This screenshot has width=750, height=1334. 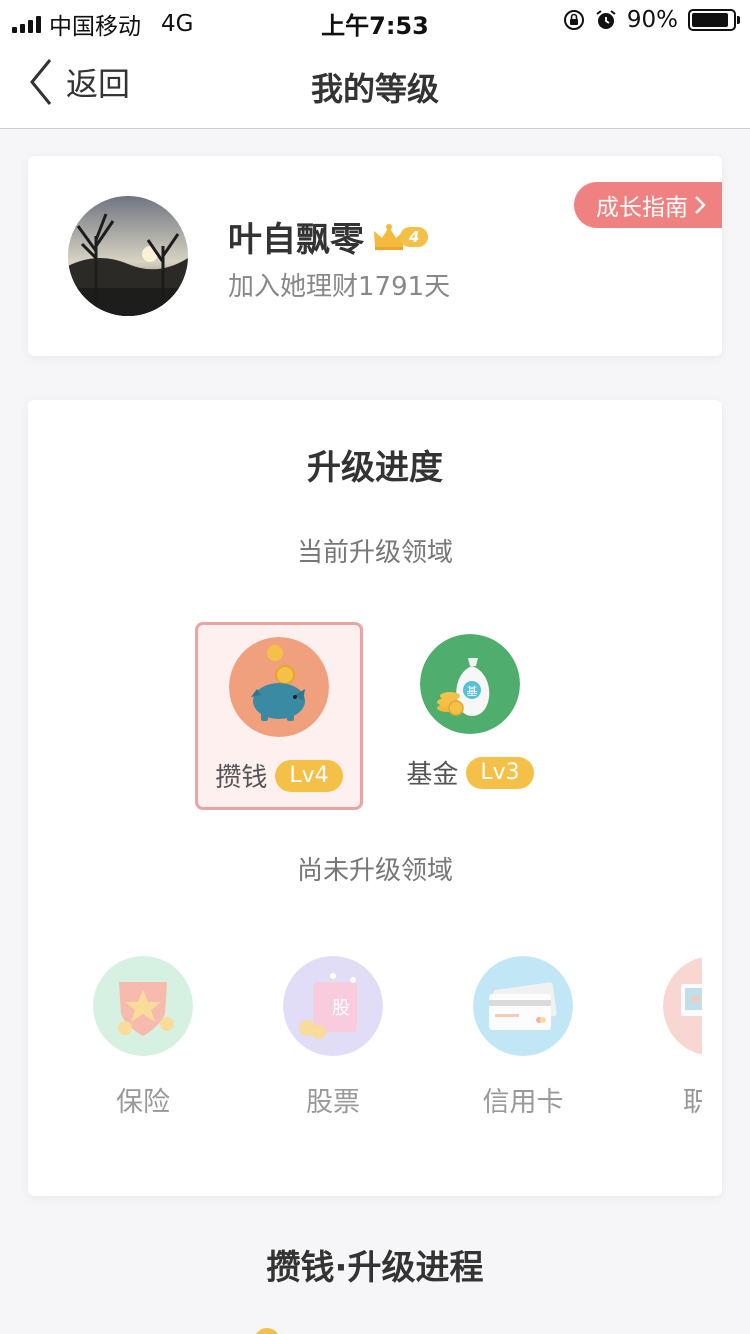 I want to click on nav-bar: 返回 我的等级, so click(x=375, y=84).